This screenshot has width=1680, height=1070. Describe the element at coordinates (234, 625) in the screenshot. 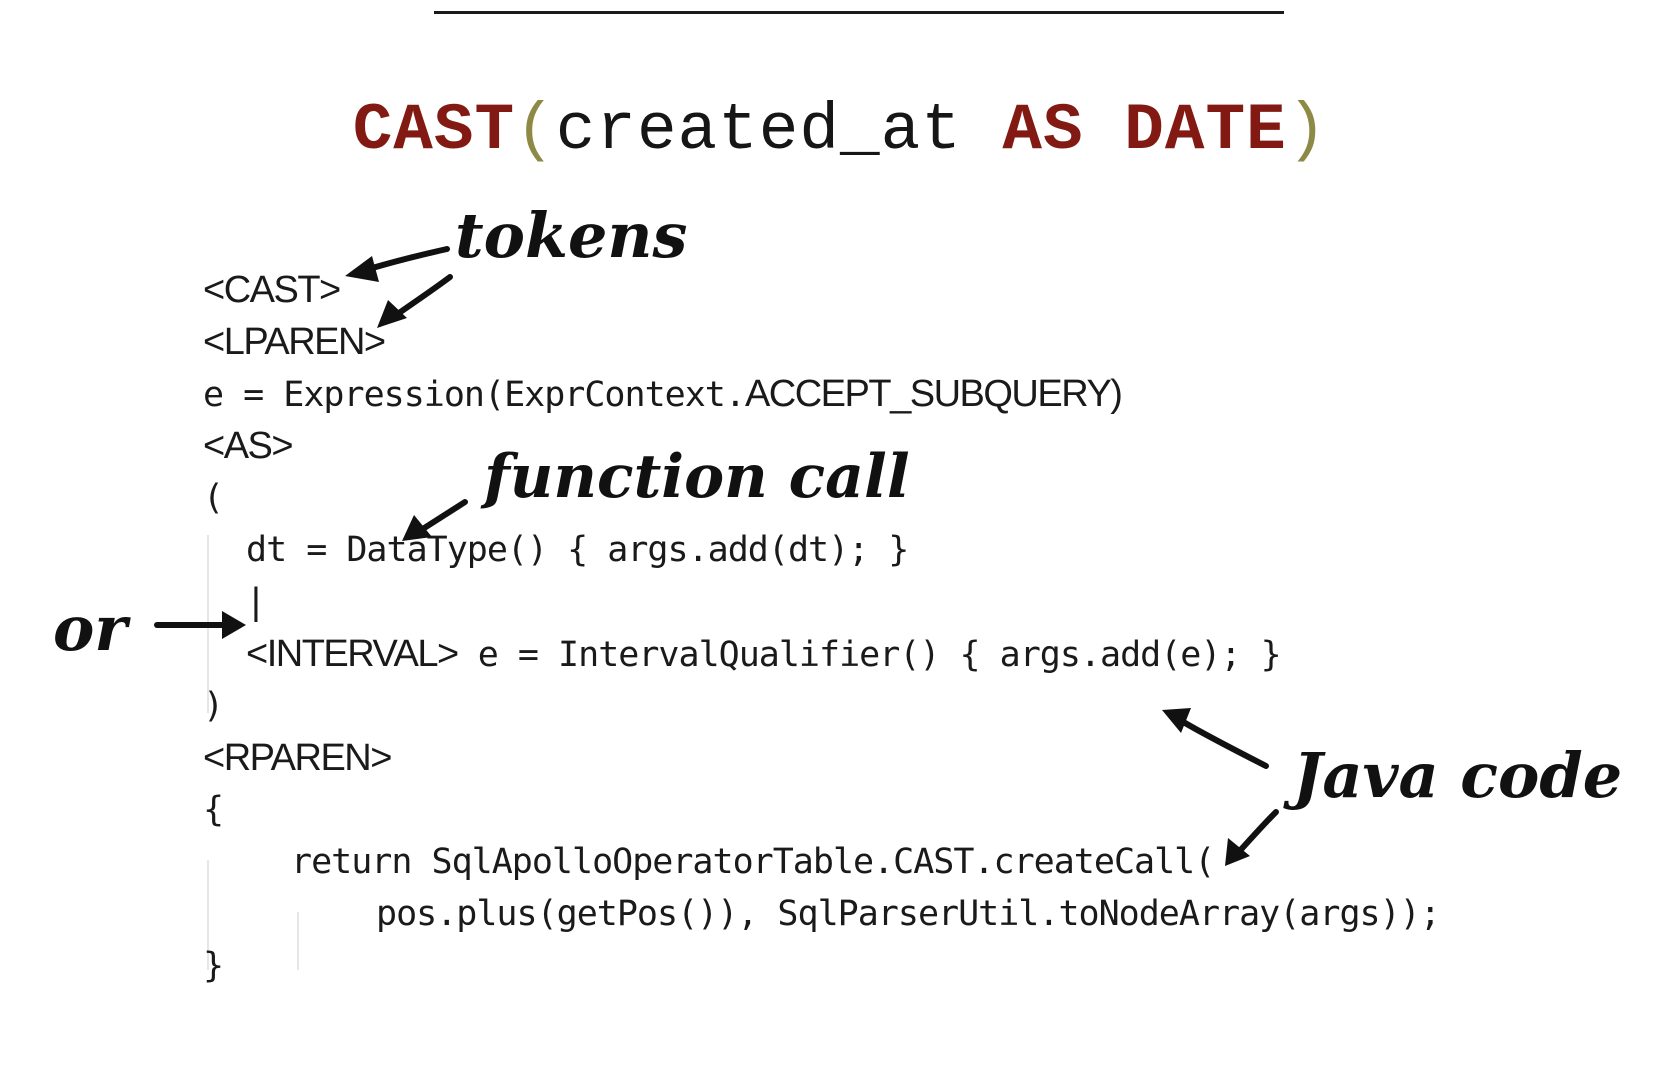

I see `arrowhead-or` at that location.